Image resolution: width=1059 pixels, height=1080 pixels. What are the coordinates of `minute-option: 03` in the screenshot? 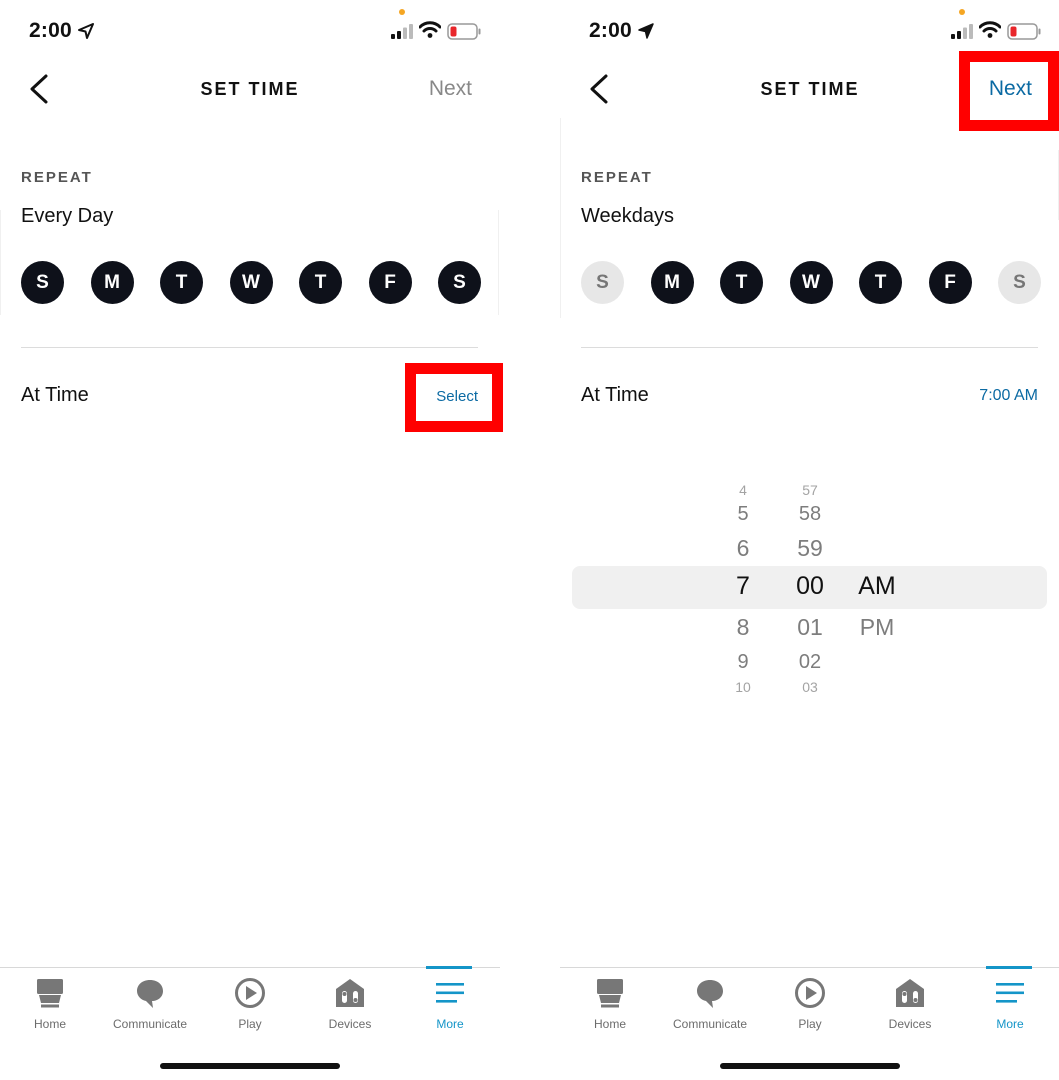 It's located at (810, 687).